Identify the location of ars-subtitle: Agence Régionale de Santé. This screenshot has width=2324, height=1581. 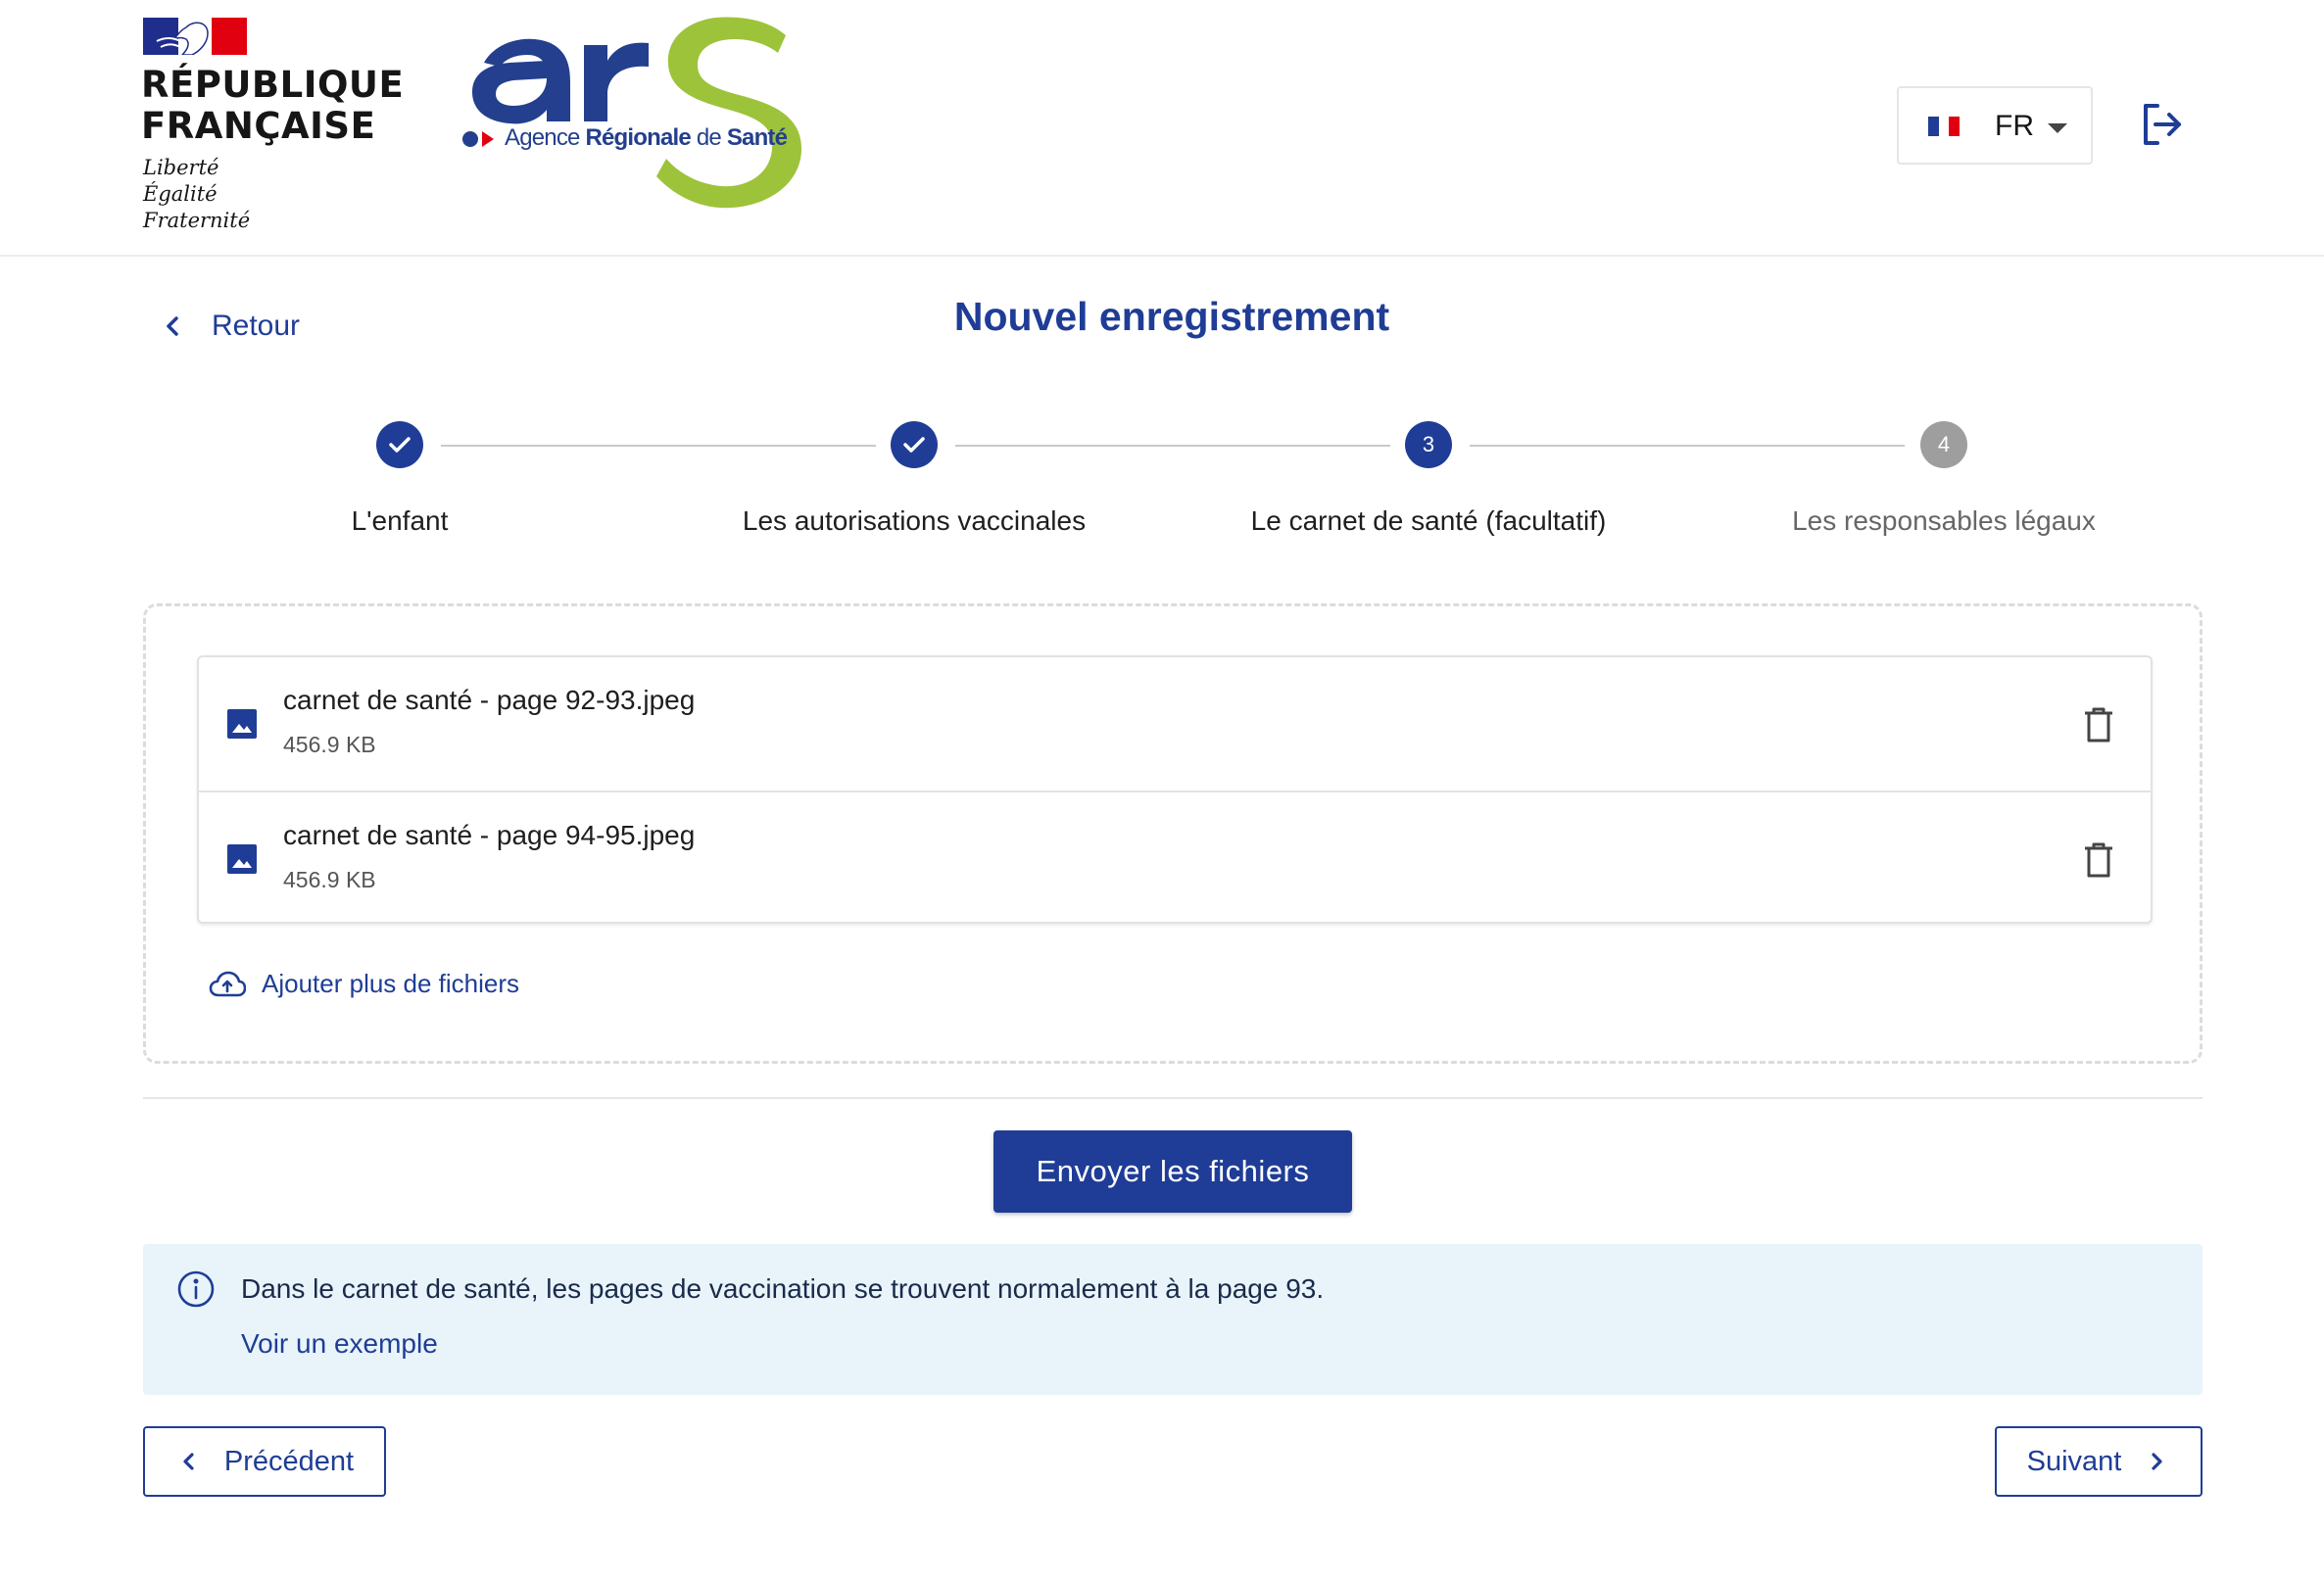
(646, 137).